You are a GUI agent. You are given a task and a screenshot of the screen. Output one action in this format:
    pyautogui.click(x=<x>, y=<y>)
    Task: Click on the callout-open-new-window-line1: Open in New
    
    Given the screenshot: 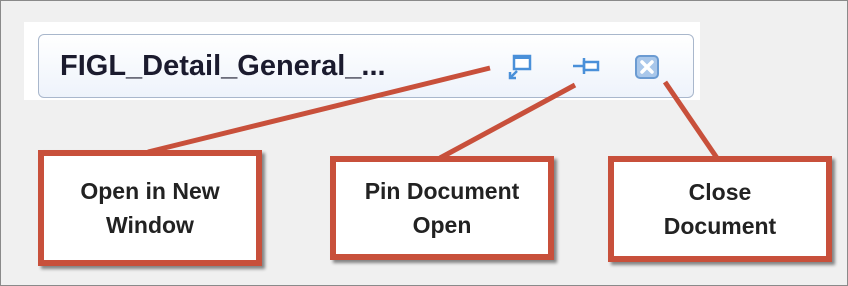 What is the action you would take?
    pyautogui.click(x=150, y=191)
    